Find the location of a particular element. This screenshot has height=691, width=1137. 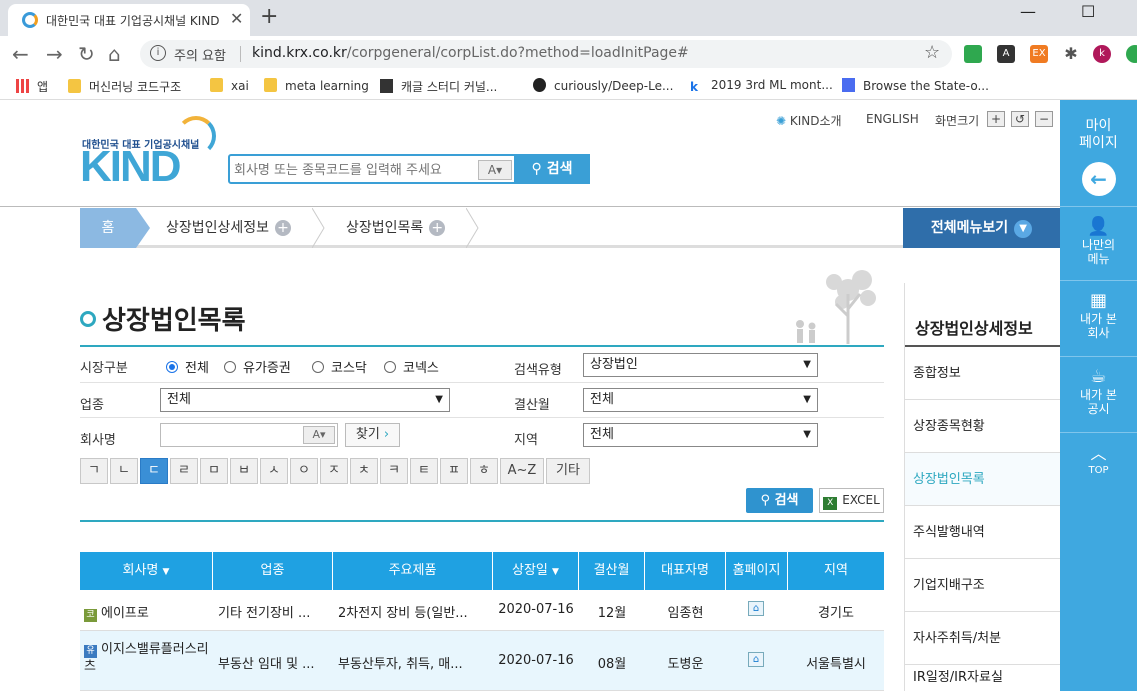

reload-icon: ↻ is located at coordinates (86, 54).